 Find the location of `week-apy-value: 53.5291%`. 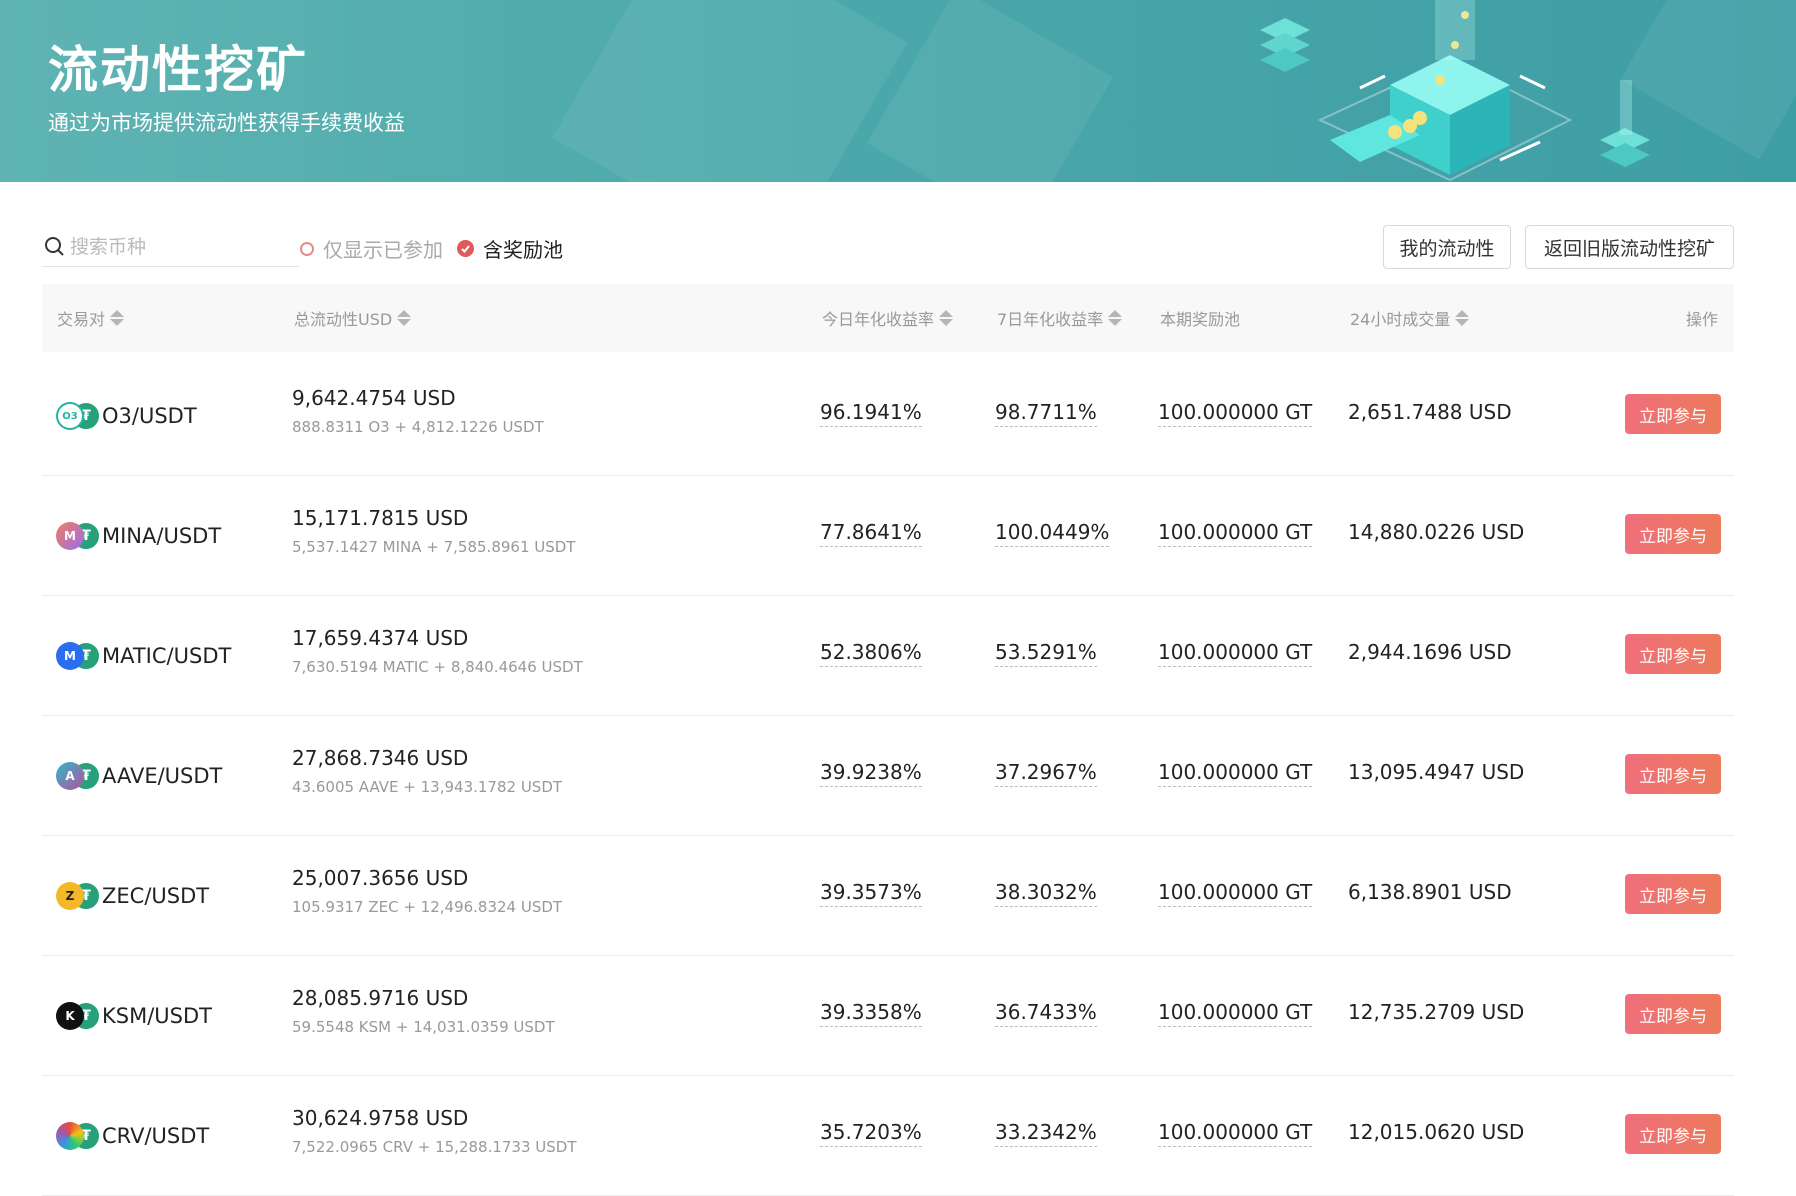

week-apy-value: 53.5291% is located at coordinates (1046, 653).